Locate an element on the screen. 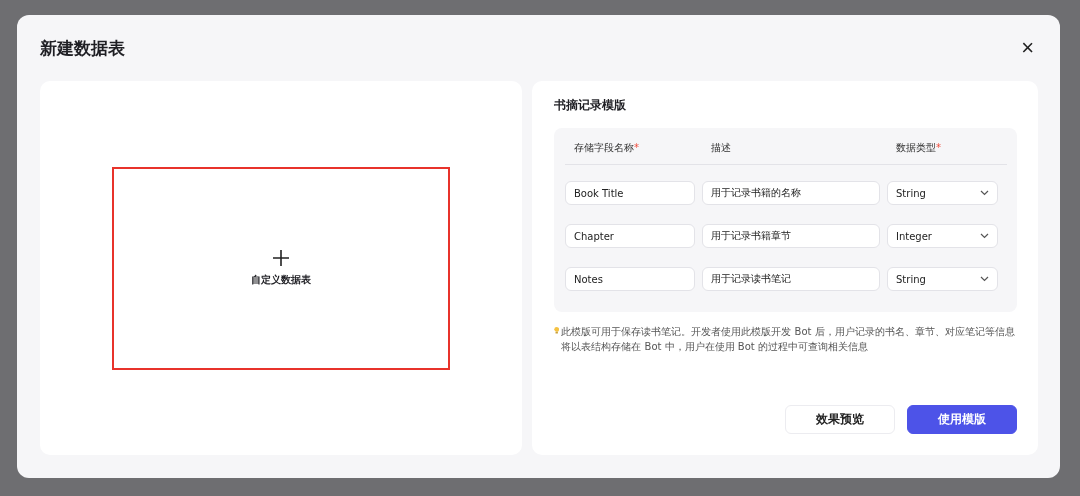 Image resolution: width=1080 pixels, height=496 pixels. field-name-input: Chapter is located at coordinates (630, 236).